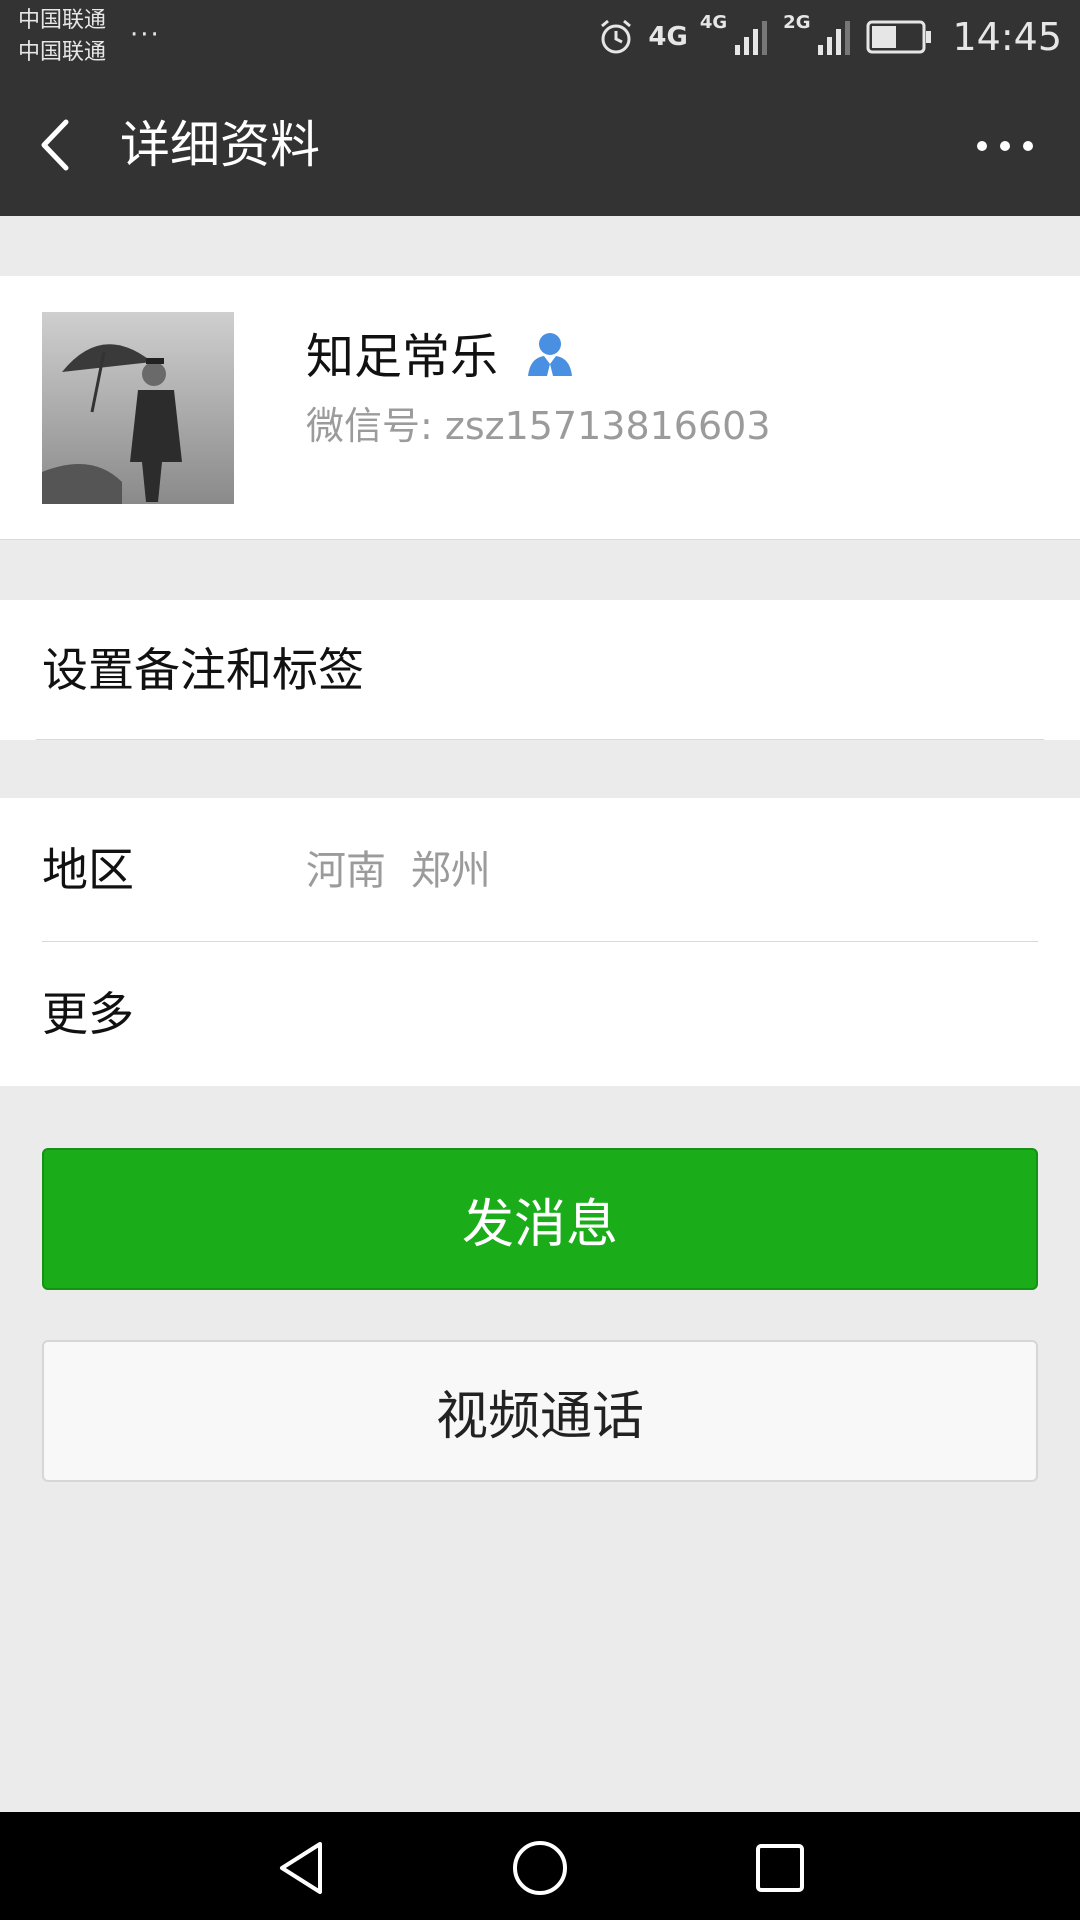 The height and width of the screenshot is (1920, 1080). What do you see at coordinates (668, 37) in the screenshot?
I see `network-4g-label: 4G` at bounding box center [668, 37].